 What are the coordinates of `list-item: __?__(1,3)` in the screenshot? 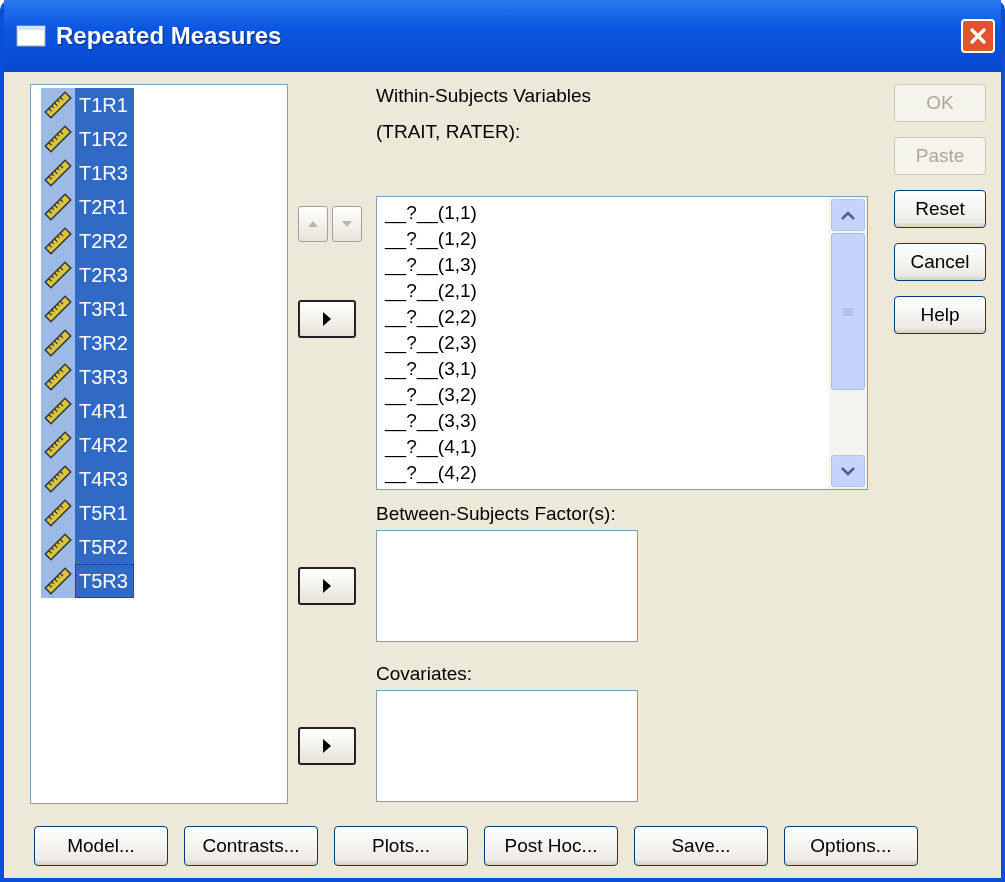 It's located at (603, 265).